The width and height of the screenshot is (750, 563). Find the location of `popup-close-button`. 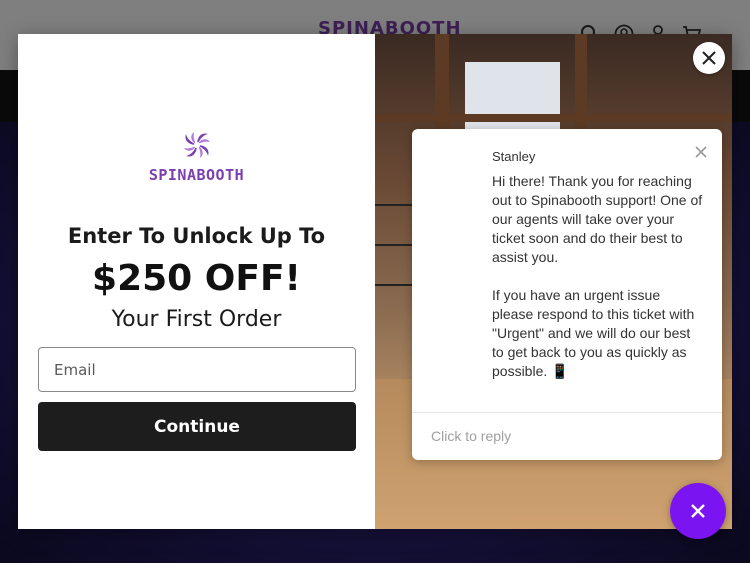

popup-close-button is located at coordinates (709, 58).